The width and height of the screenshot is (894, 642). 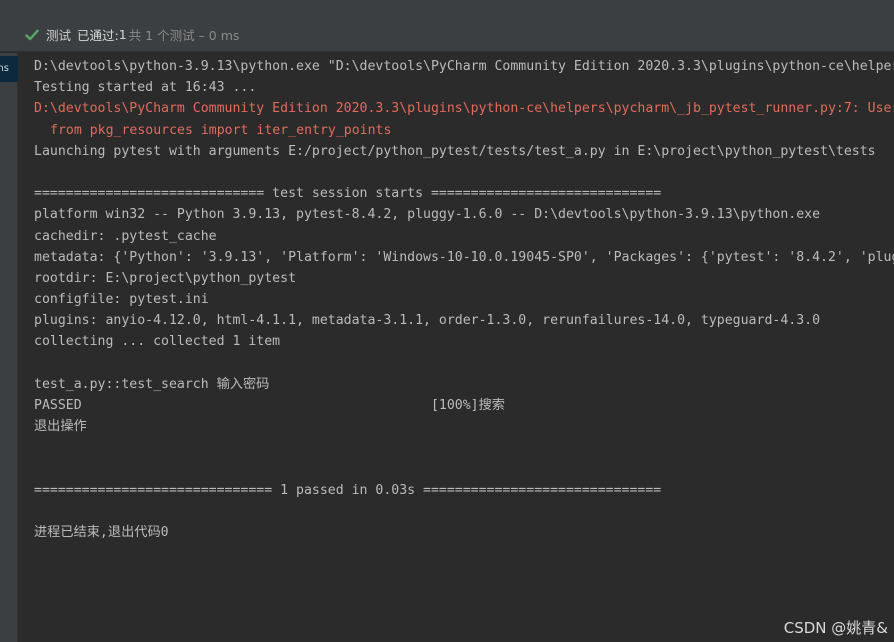 What do you see at coordinates (9, 347) in the screenshot?
I see `test-tree-panel: ms` at bounding box center [9, 347].